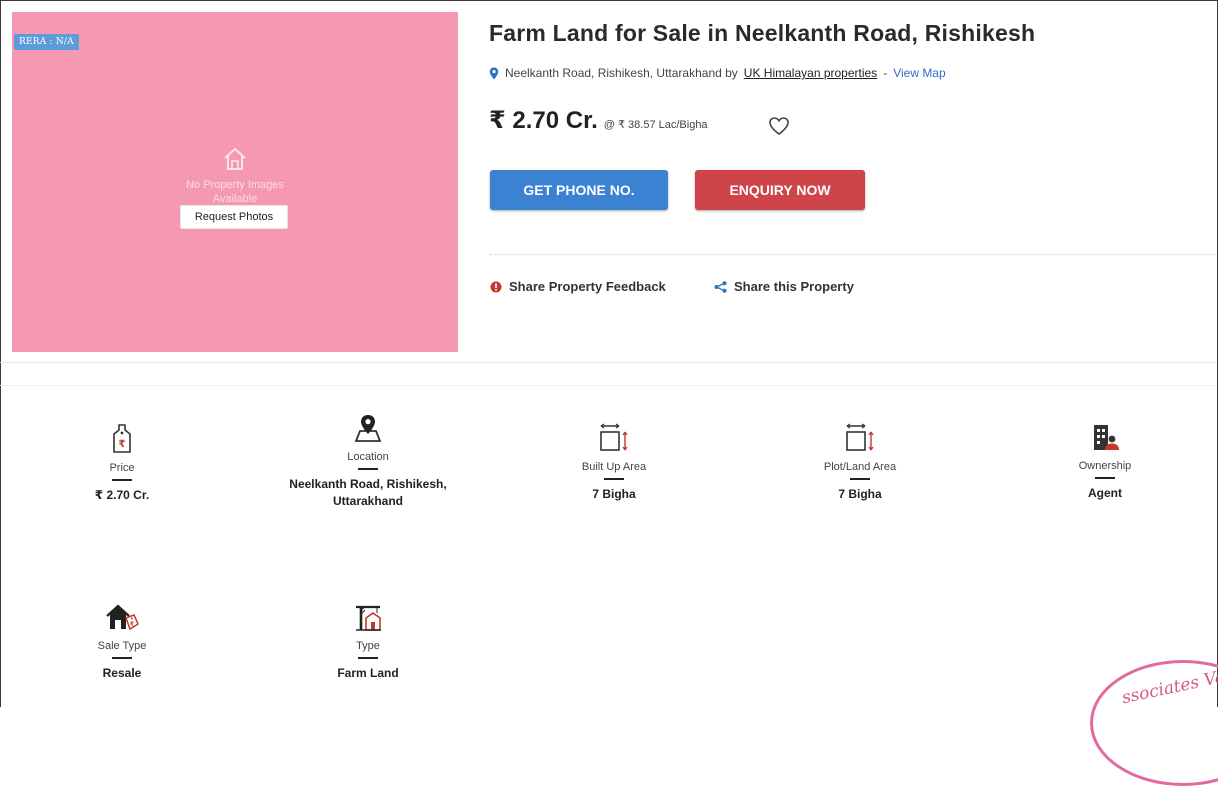  I want to click on construction-crane-icon, so click(368, 618).